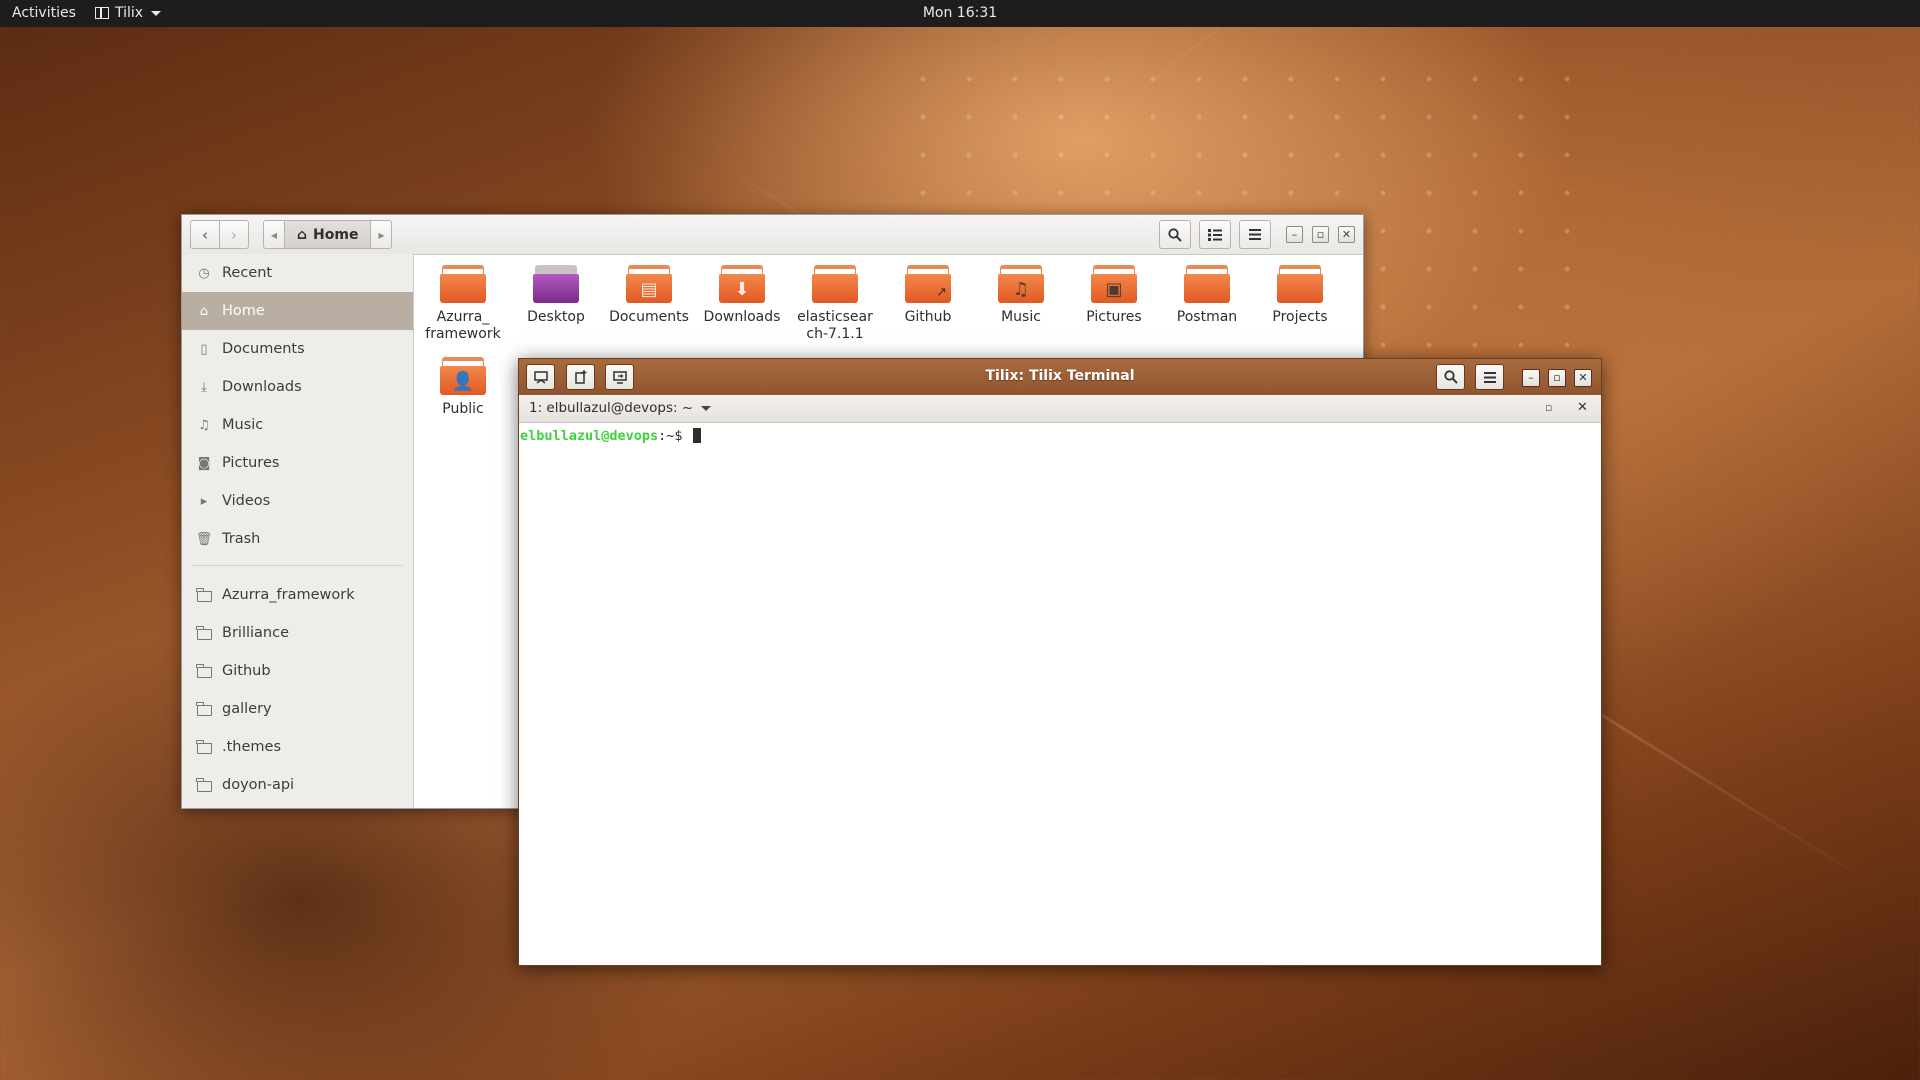  What do you see at coordinates (556, 295) in the screenshot?
I see `file-item: Desktop` at bounding box center [556, 295].